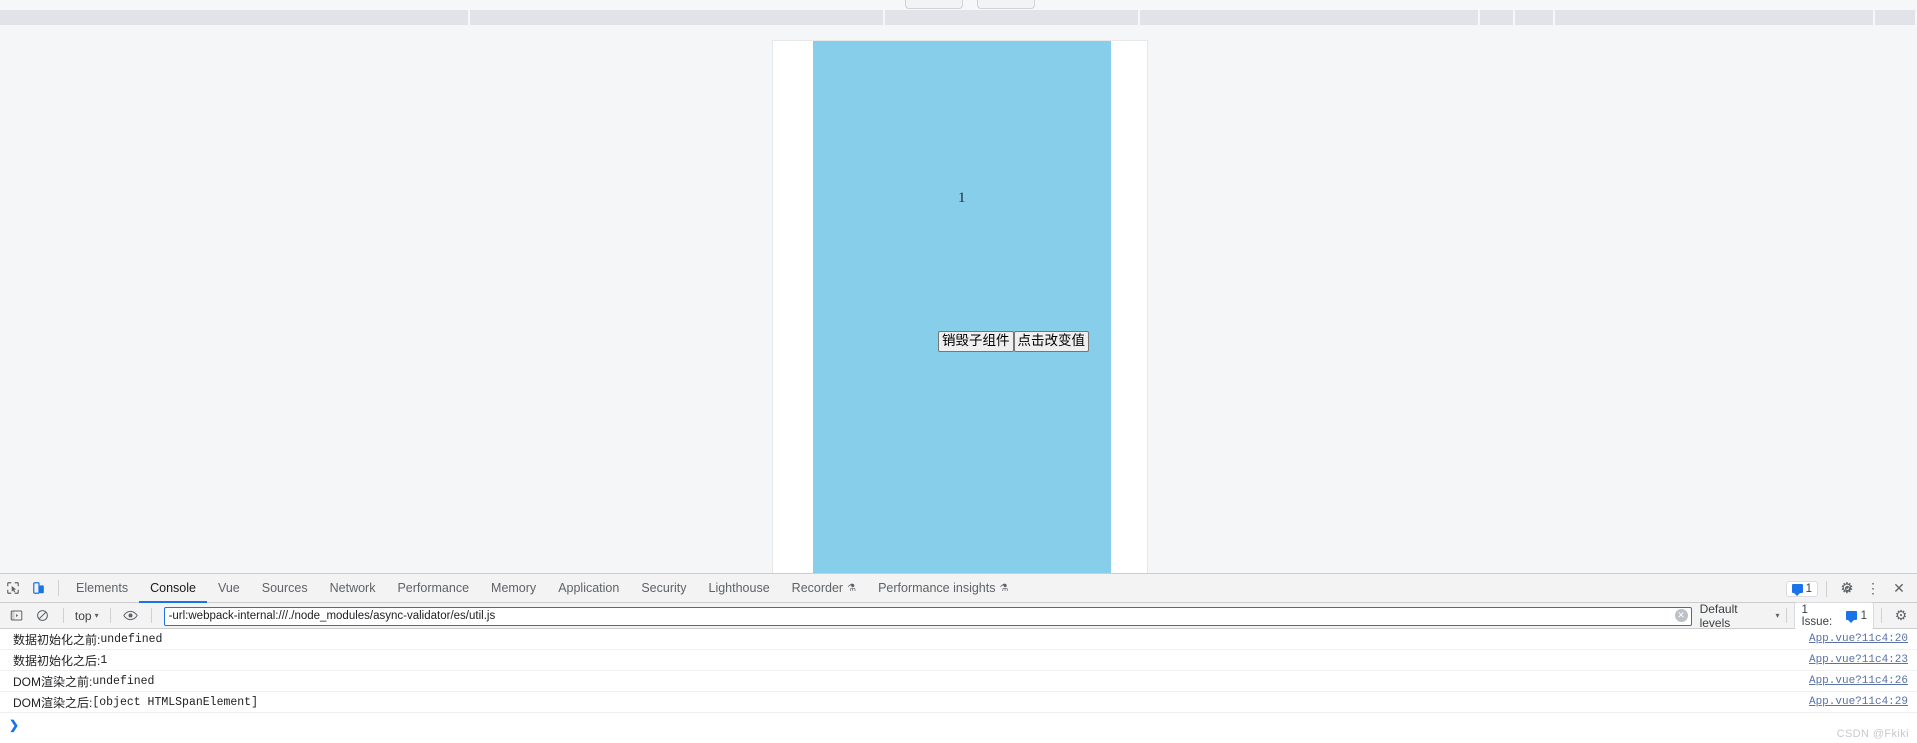  I want to click on console-source-link: App.vue?11c4:26, so click(1858, 681).